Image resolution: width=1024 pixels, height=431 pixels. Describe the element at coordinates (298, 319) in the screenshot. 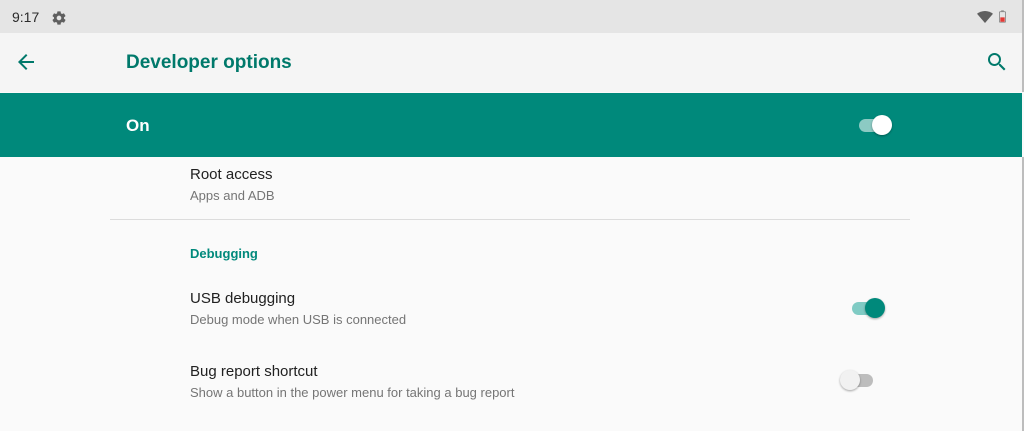

I see `usb-debugging-summary: Debug mode when USB is connected` at that location.